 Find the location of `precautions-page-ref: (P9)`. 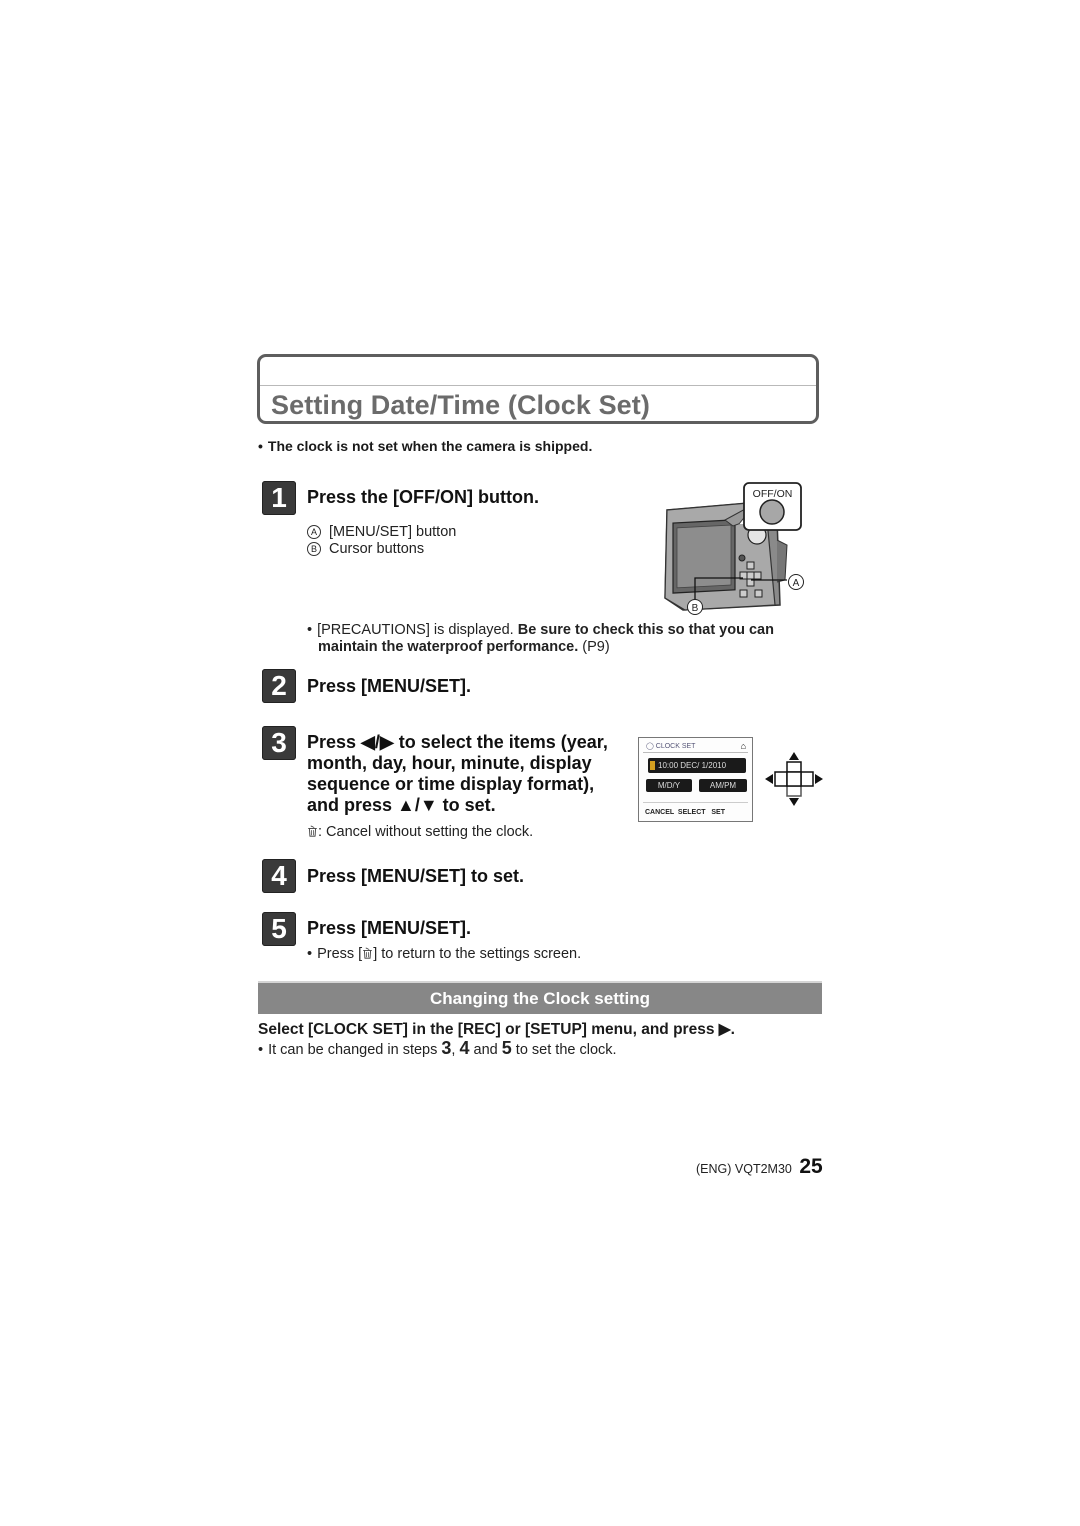

precautions-page-ref: (P9) is located at coordinates (594, 647).